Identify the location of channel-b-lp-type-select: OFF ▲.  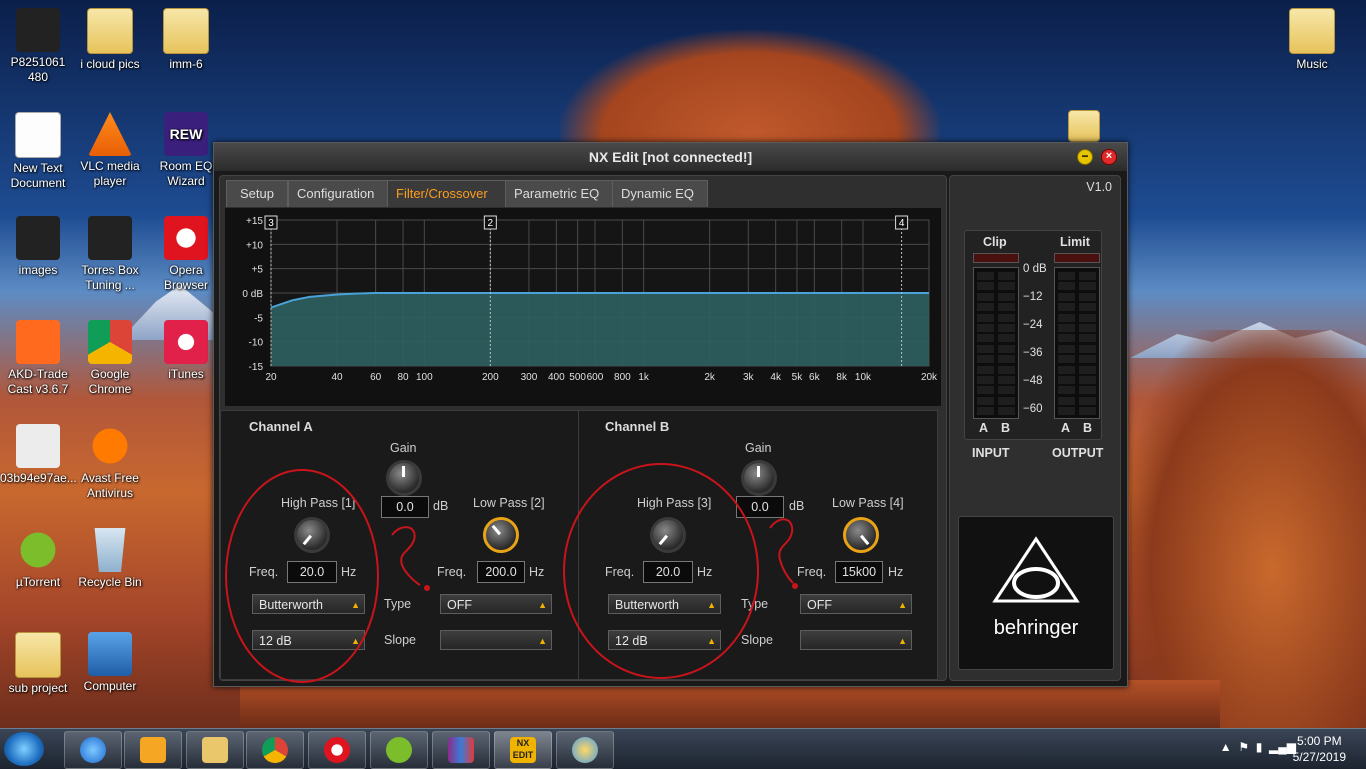
(856, 604).